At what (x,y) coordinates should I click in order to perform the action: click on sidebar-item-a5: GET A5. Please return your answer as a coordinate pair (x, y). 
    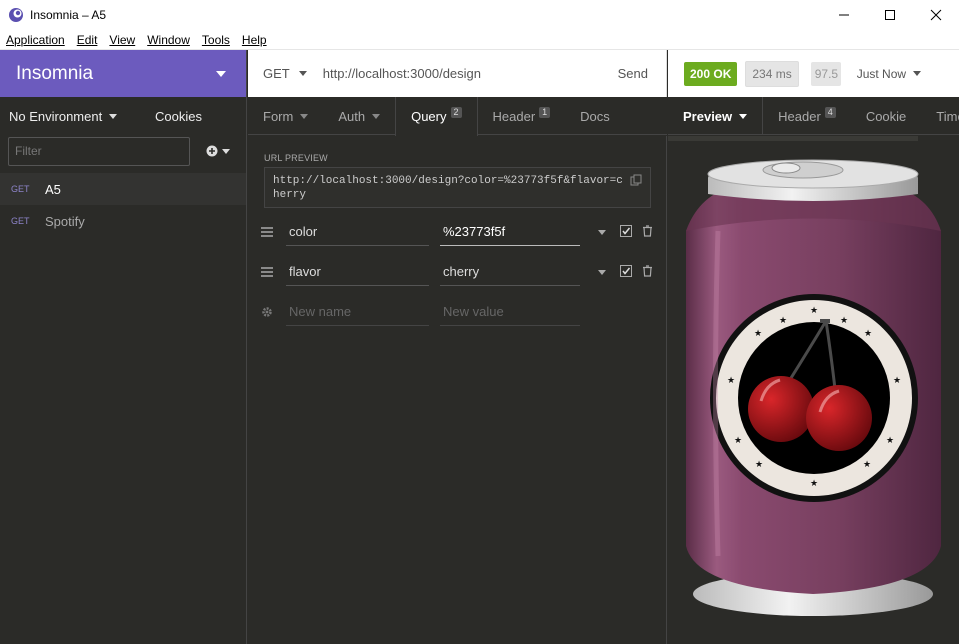
    Looking at the image, I should click on (123, 189).